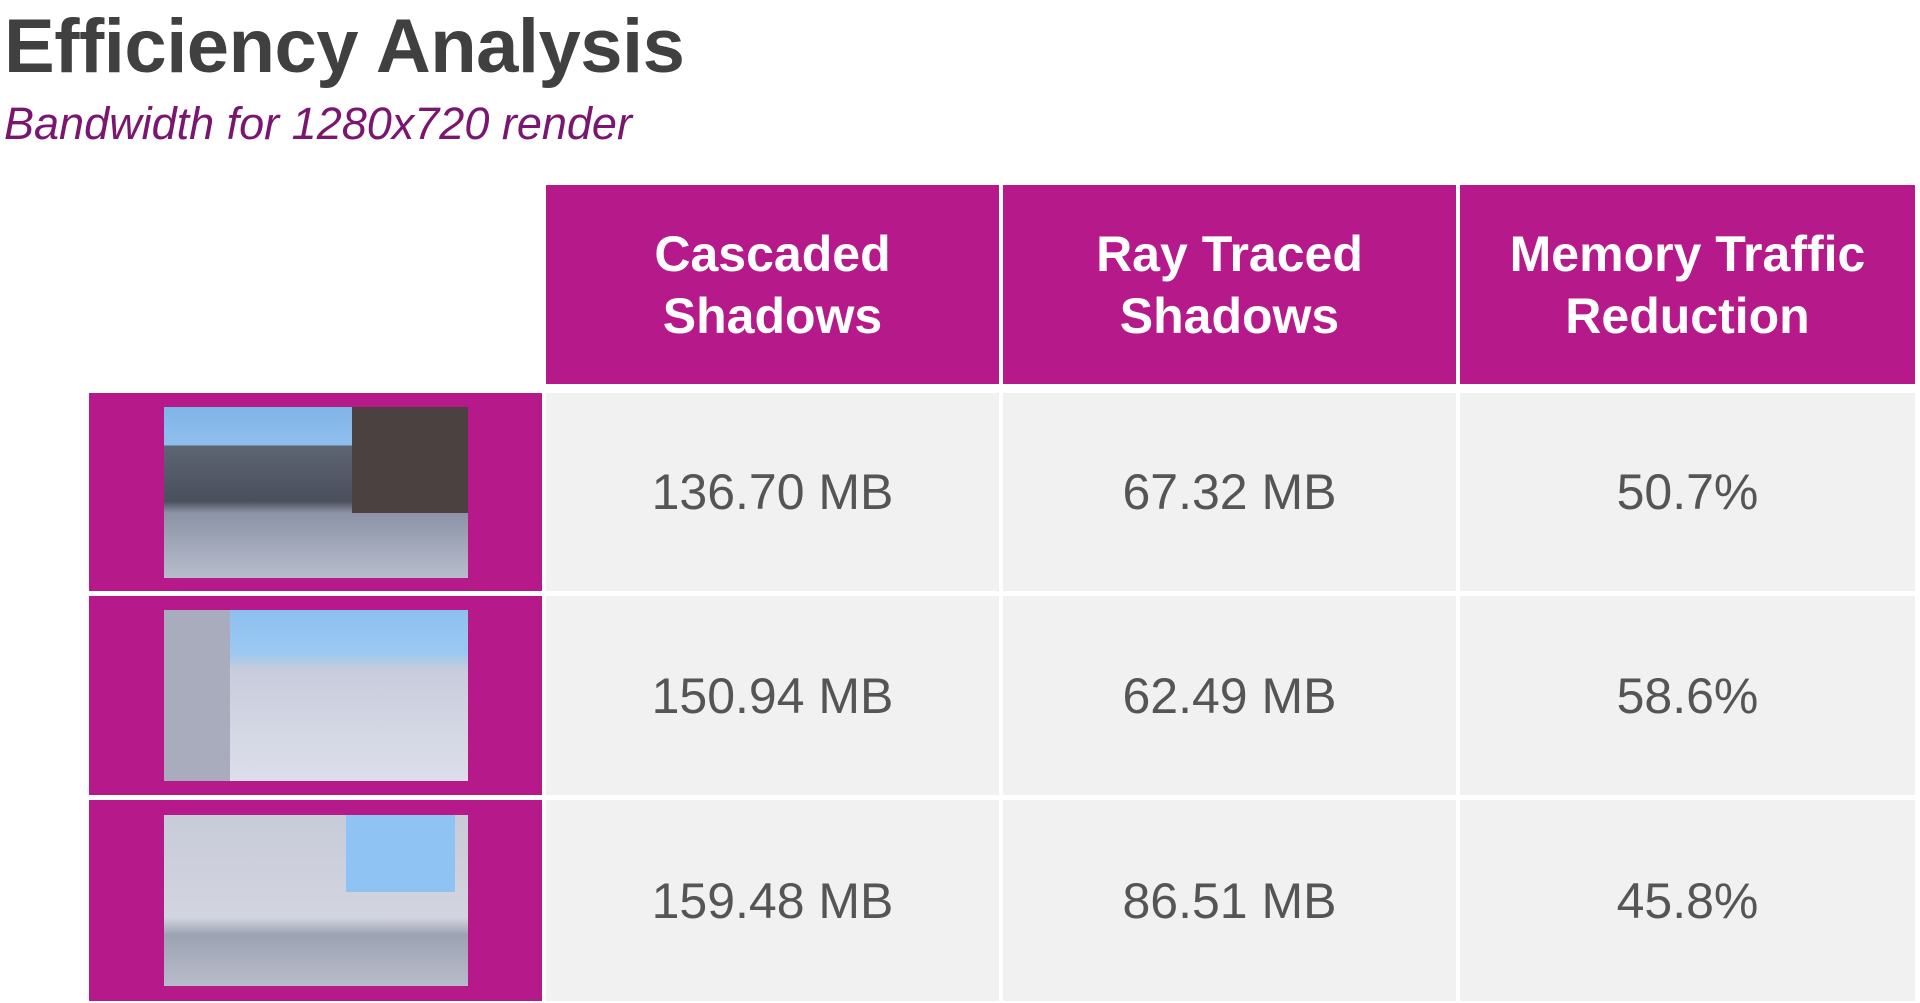  Describe the element at coordinates (772, 900) in the screenshot. I see `cascaded-value: 159.48 MB` at that location.